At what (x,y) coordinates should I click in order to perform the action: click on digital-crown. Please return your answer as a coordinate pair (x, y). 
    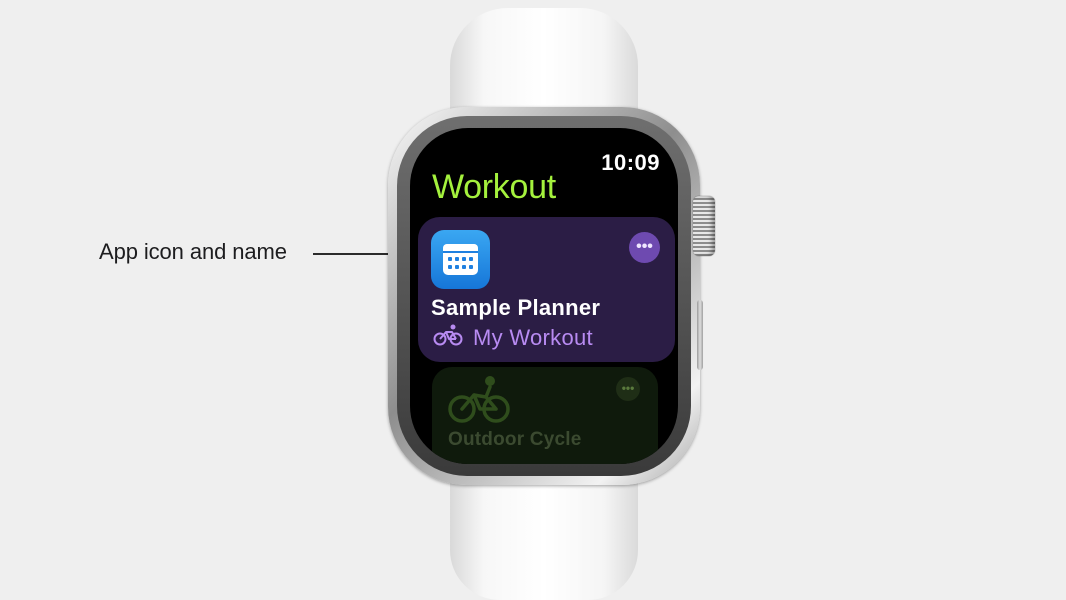
    Looking at the image, I should click on (704, 226).